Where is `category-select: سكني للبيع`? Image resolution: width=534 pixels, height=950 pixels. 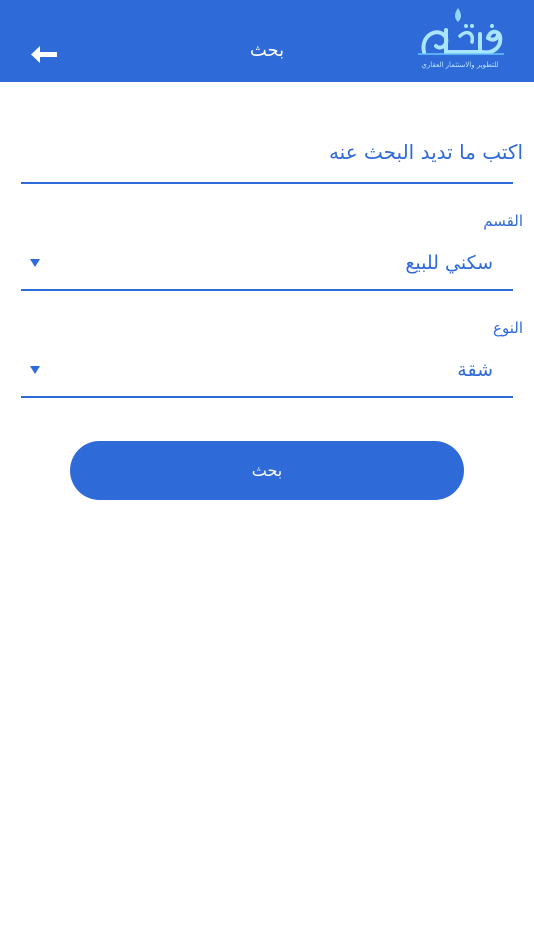
category-select: سكني للبيع is located at coordinates (267, 254).